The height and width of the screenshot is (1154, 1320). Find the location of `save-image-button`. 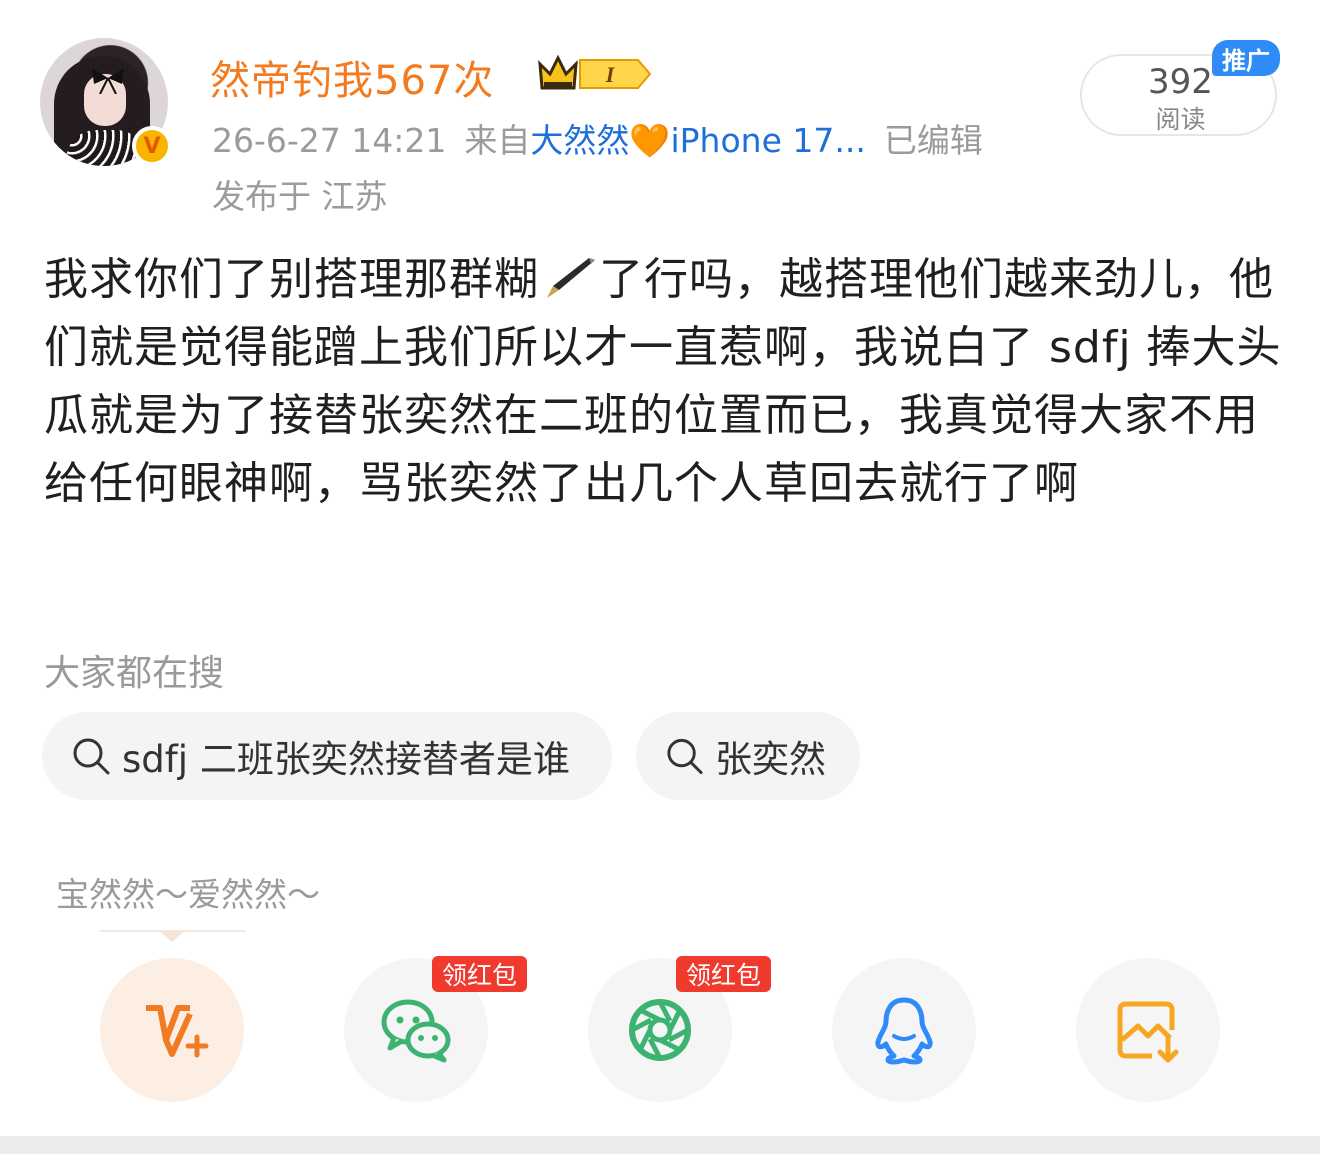

save-image-button is located at coordinates (1148, 1030).